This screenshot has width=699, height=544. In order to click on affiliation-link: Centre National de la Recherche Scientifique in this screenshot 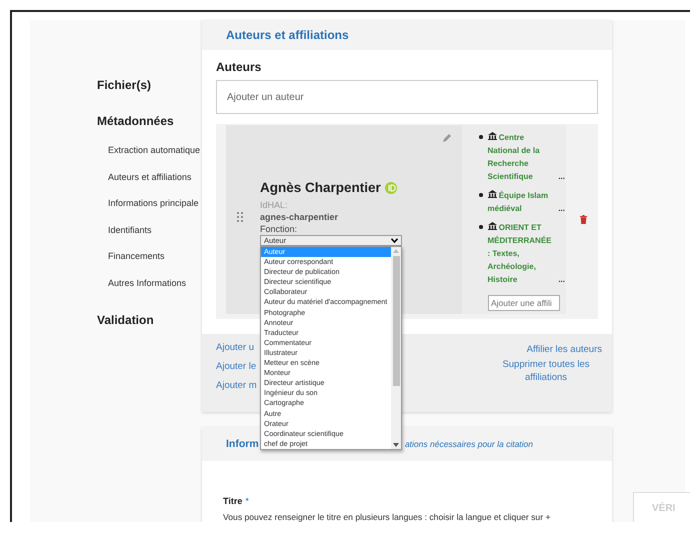, I will do `click(522, 157)`.